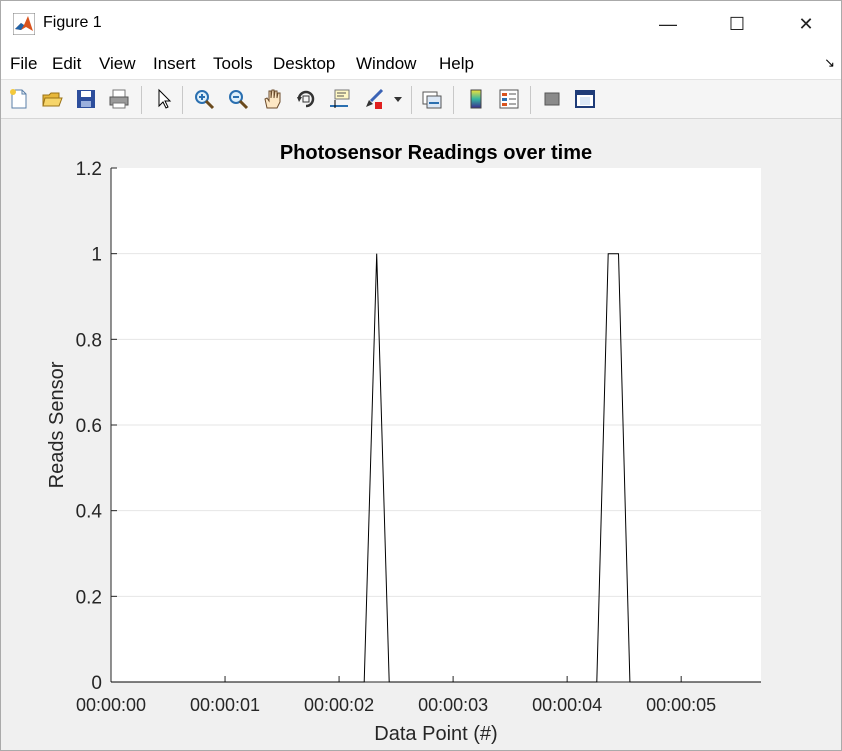 Image resolution: width=842 pixels, height=751 pixels. What do you see at coordinates (89, 169) in the screenshot?
I see `y-tick-label: 1.2` at bounding box center [89, 169].